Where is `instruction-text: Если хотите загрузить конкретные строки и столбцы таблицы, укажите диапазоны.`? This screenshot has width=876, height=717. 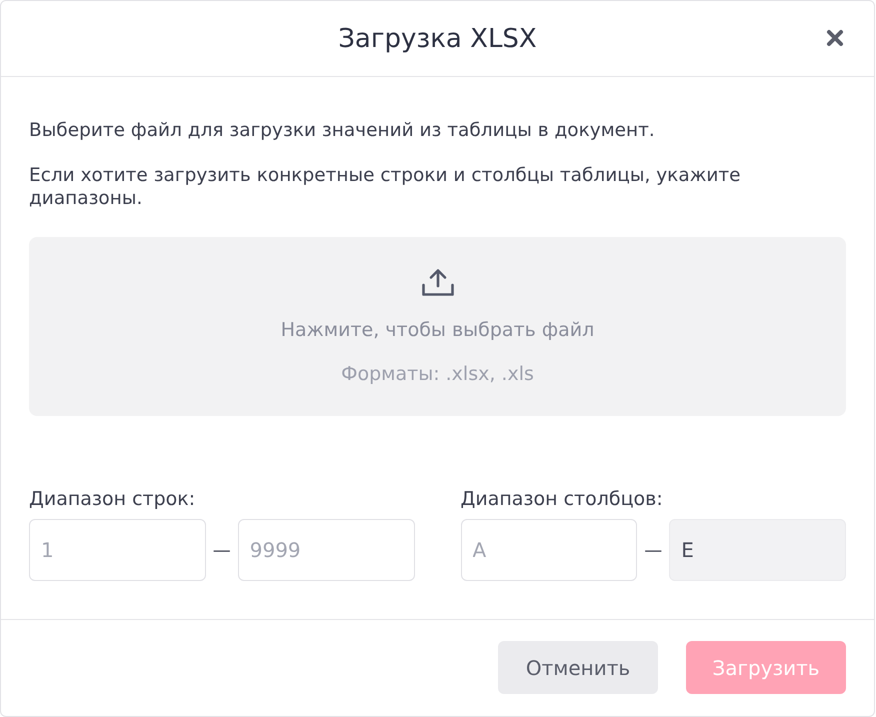
instruction-text: Если хотите загрузить конкретные строки и столбцы таблицы, укажите диапазоны. is located at coordinates (385, 187).